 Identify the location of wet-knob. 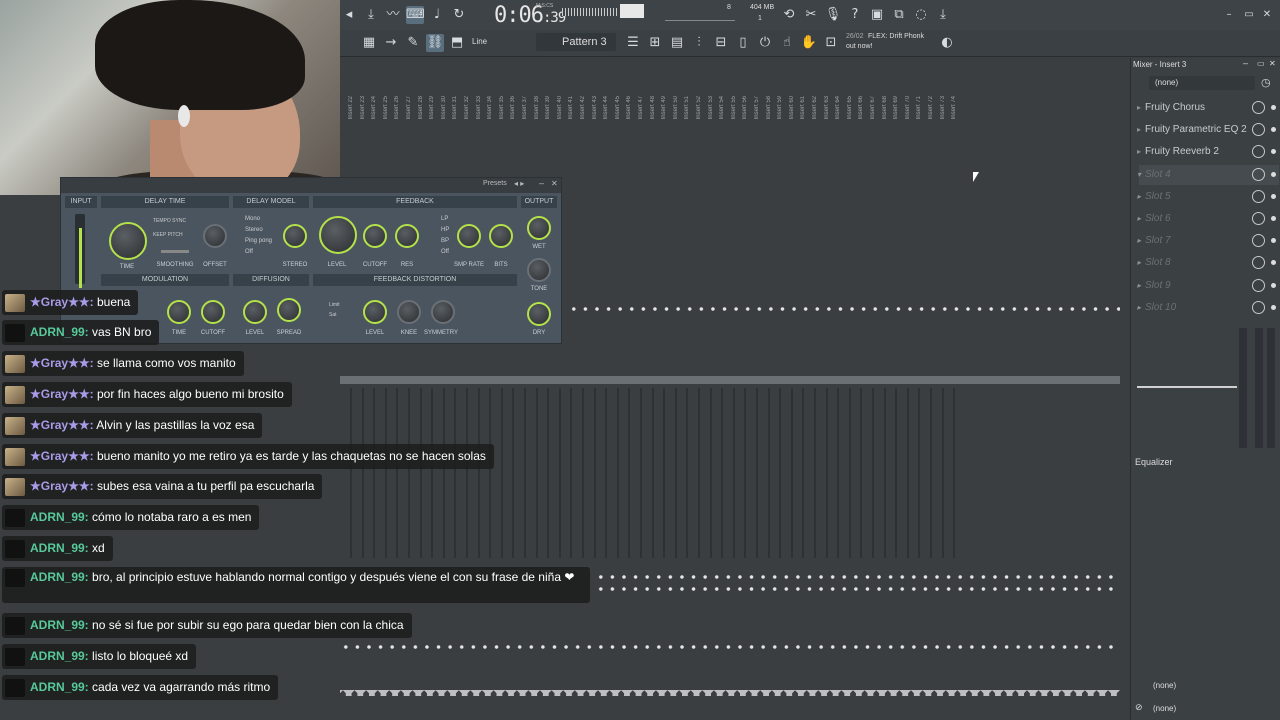
(539, 228).